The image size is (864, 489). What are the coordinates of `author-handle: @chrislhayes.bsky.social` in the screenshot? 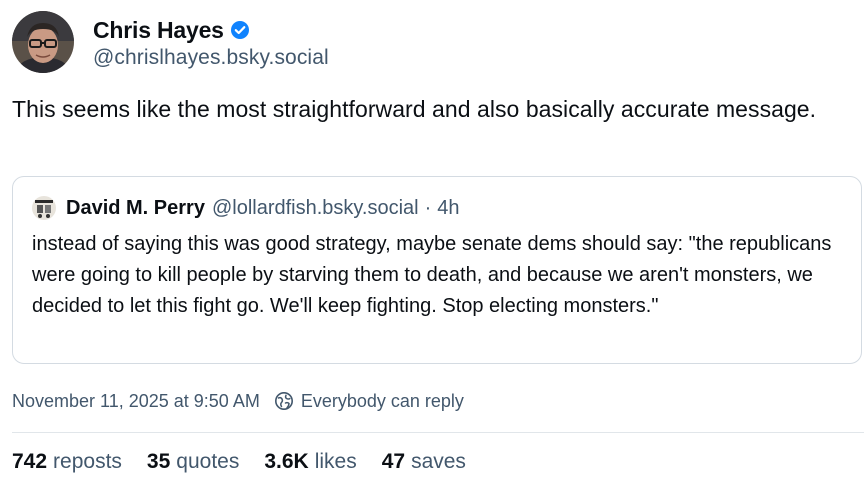 It's located at (211, 58).